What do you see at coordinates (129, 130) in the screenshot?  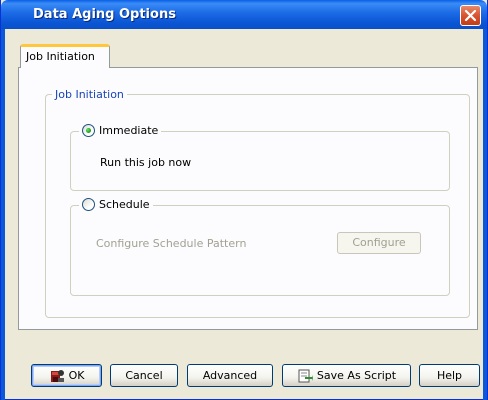 I see `immediate-label: Immediate` at bounding box center [129, 130].